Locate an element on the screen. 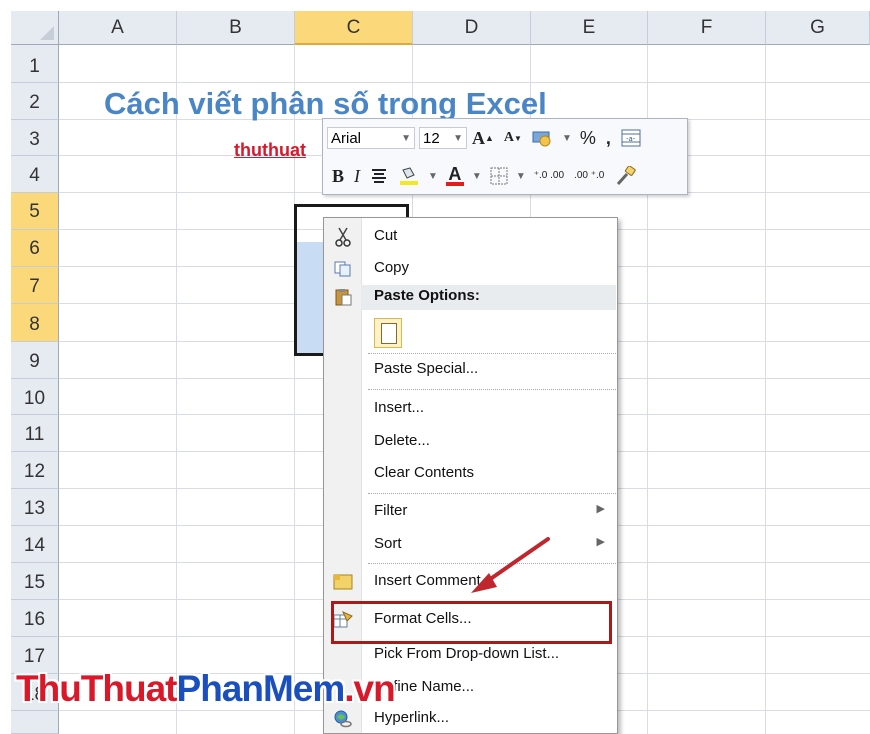  row-header: 3 is located at coordinates (35, 138).